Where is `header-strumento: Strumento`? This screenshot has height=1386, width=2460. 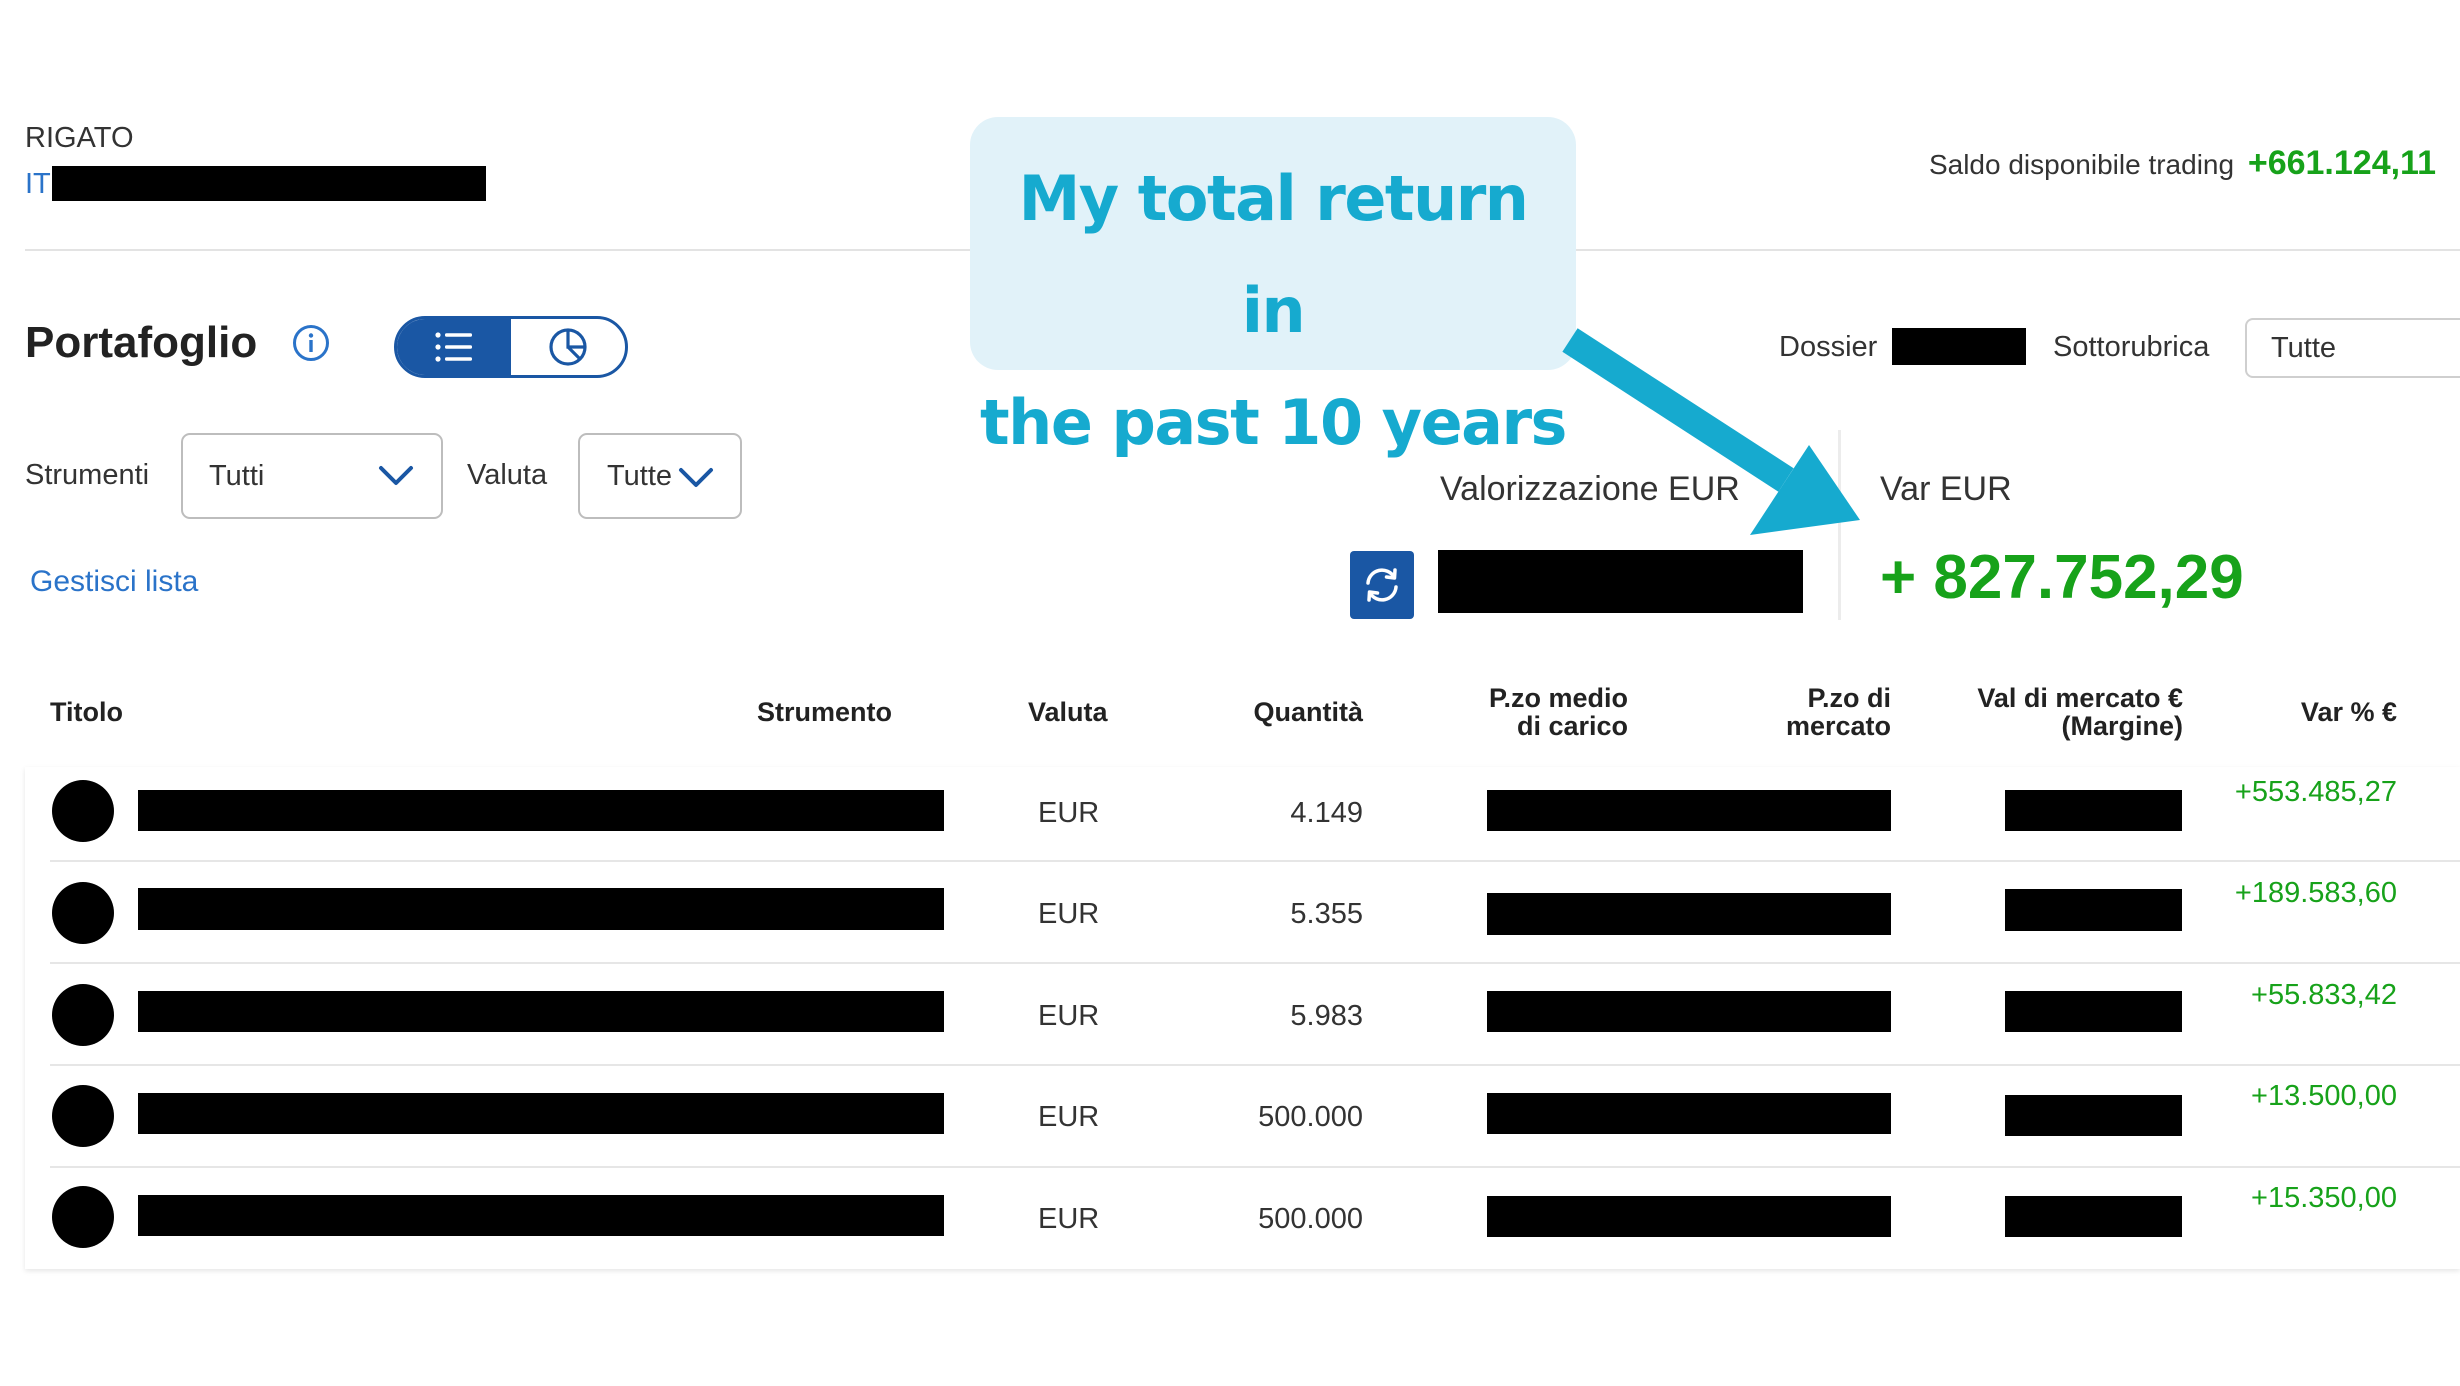 header-strumento: Strumento is located at coordinates (824, 712).